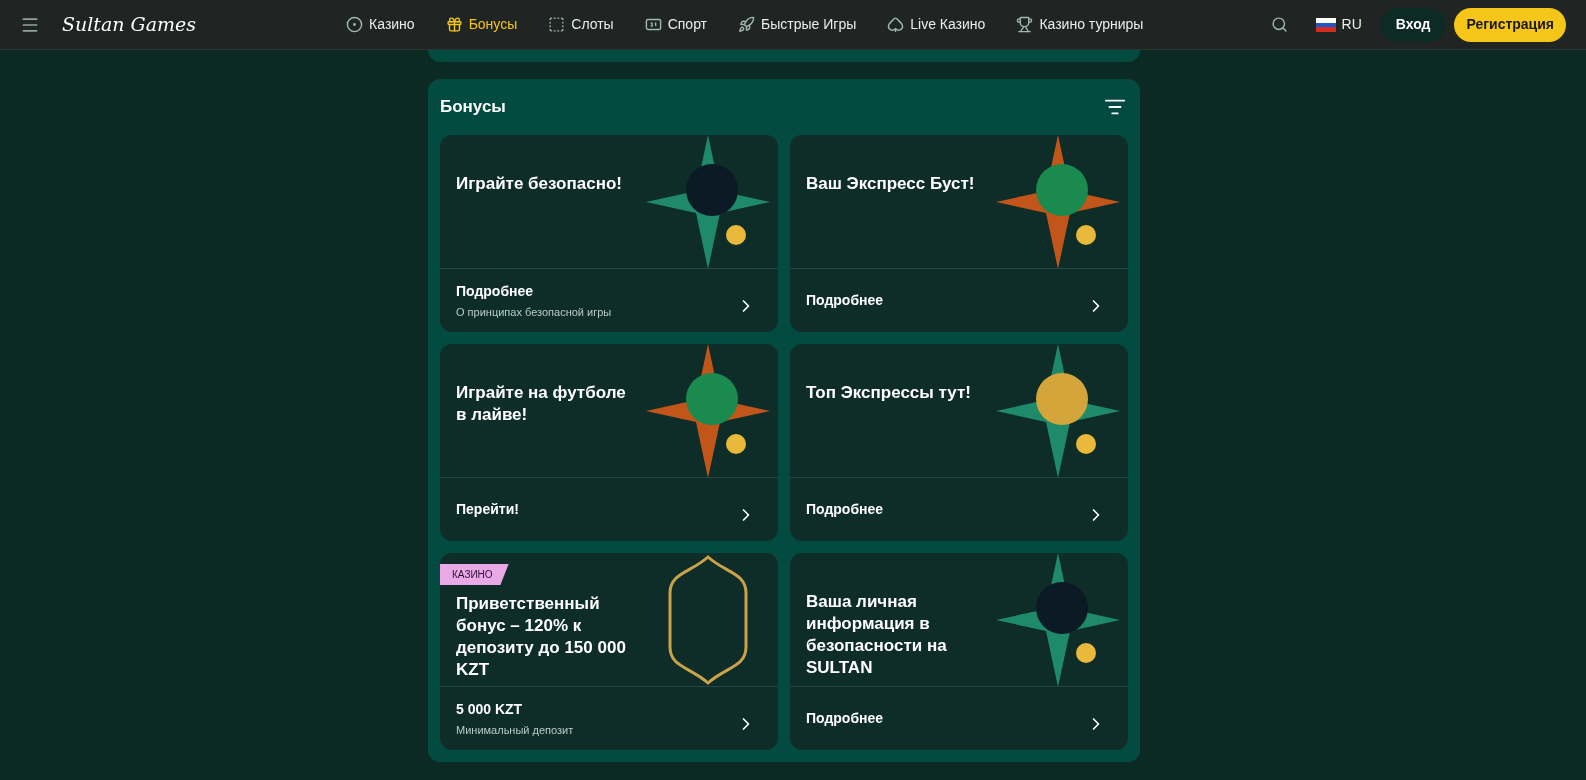  What do you see at coordinates (1338, 24) in the screenshot?
I see `language-selector: RU` at bounding box center [1338, 24].